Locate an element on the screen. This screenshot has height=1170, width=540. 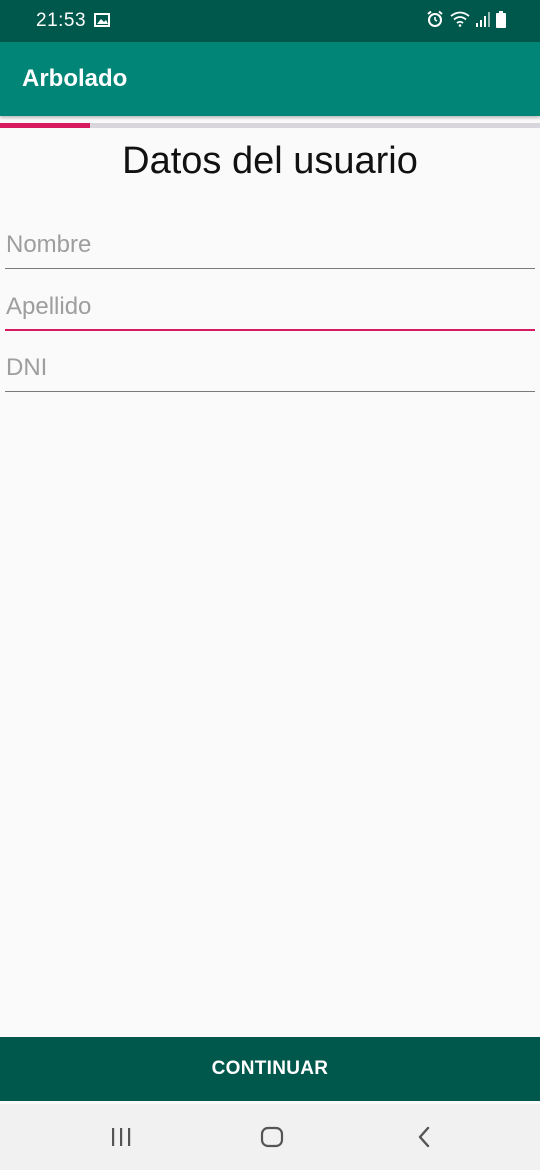
back-icon is located at coordinates (424, 1137).